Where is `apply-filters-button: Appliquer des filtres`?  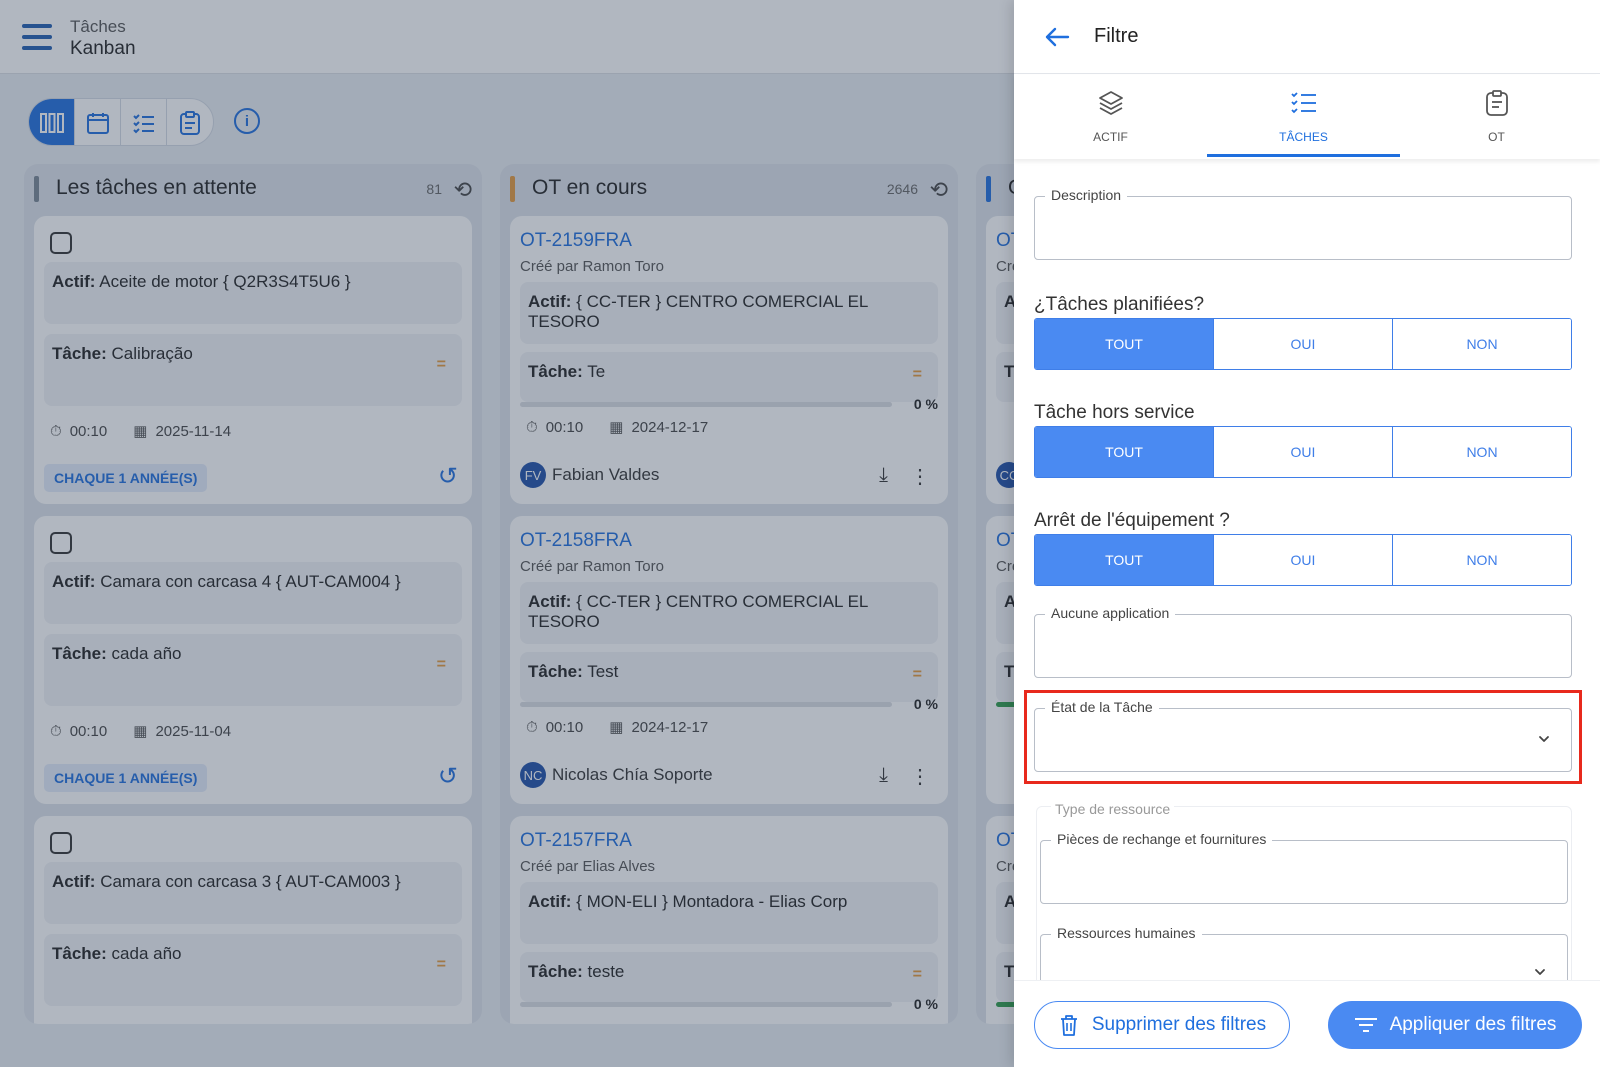 apply-filters-button: Appliquer des filtres is located at coordinates (1455, 1025).